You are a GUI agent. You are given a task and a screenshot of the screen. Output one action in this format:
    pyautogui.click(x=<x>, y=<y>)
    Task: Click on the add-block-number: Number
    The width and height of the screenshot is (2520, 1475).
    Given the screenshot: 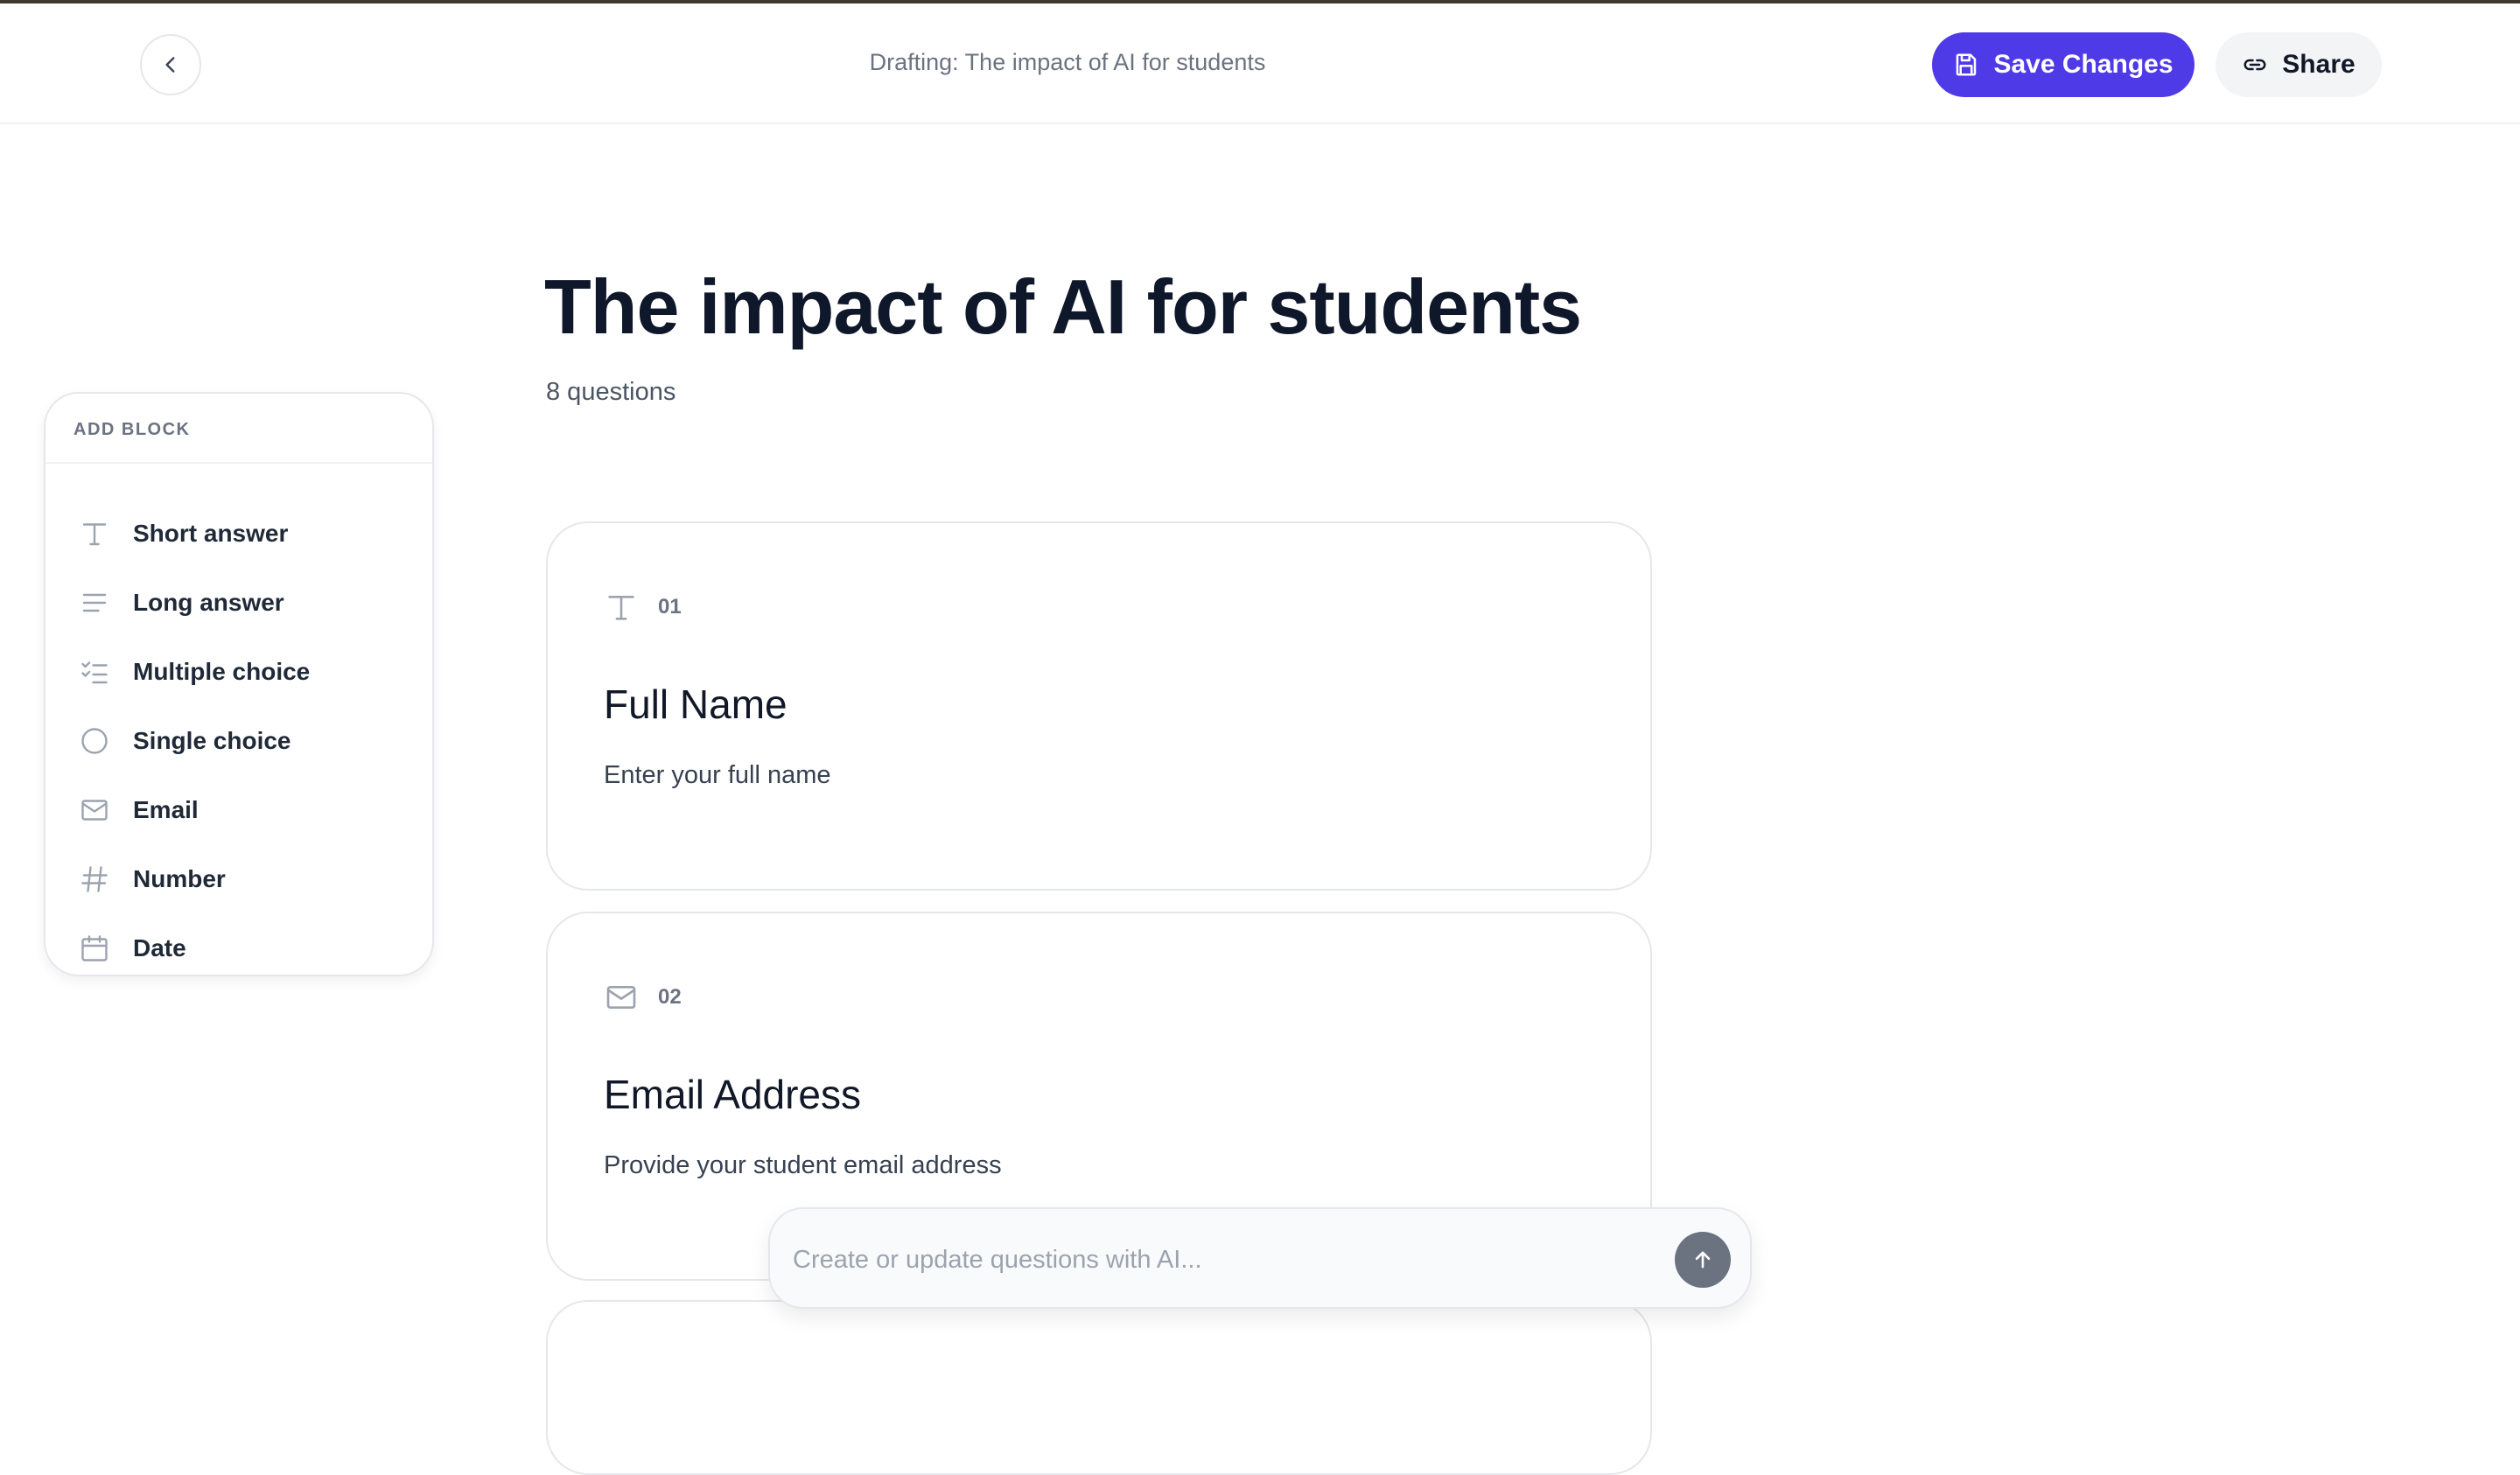 What is the action you would take?
    pyautogui.click(x=152, y=879)
    